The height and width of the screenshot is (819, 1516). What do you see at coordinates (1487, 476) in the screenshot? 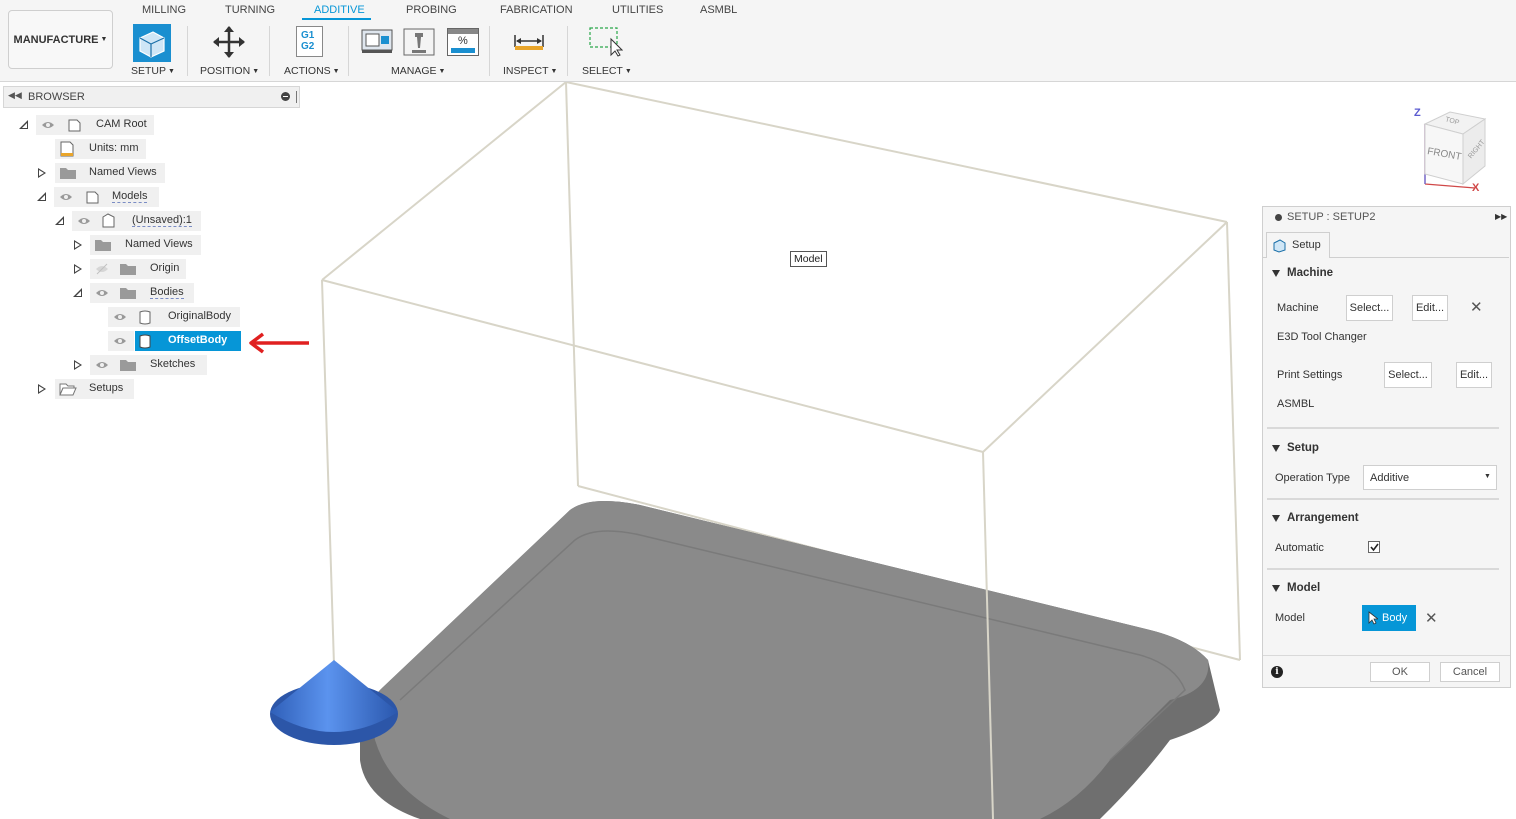
I see `chevron-down-icon: ▼` at bounding box center [1487, 476].